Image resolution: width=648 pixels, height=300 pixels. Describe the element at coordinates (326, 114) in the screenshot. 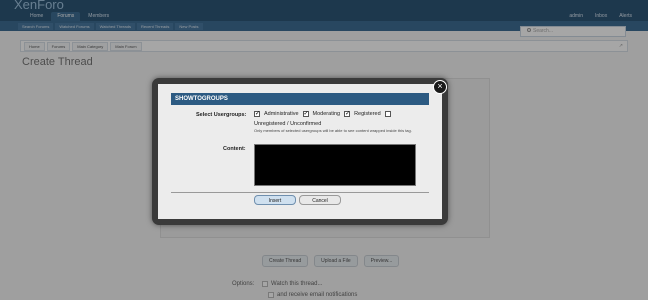

I see `usergroup-moderating-label: Moderating` at that location.